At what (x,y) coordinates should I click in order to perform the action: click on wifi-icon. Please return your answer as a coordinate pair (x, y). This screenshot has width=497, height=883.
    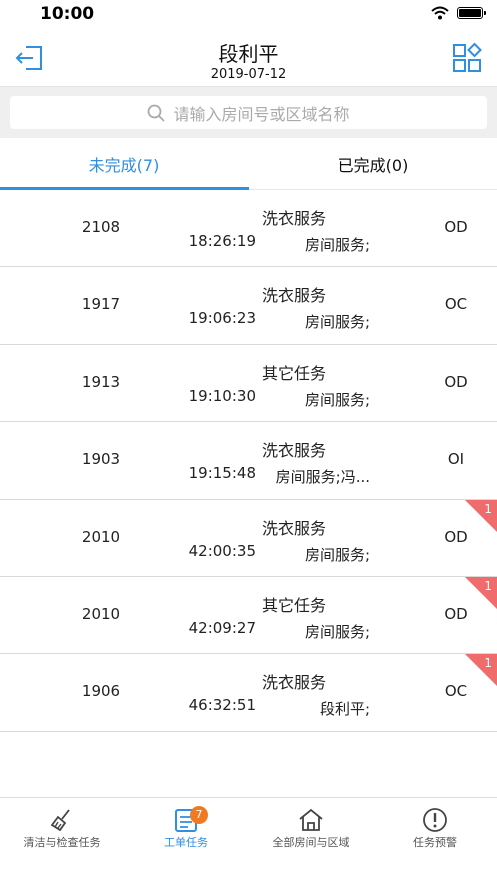
    Looking at the image, I should click on (440, 13).